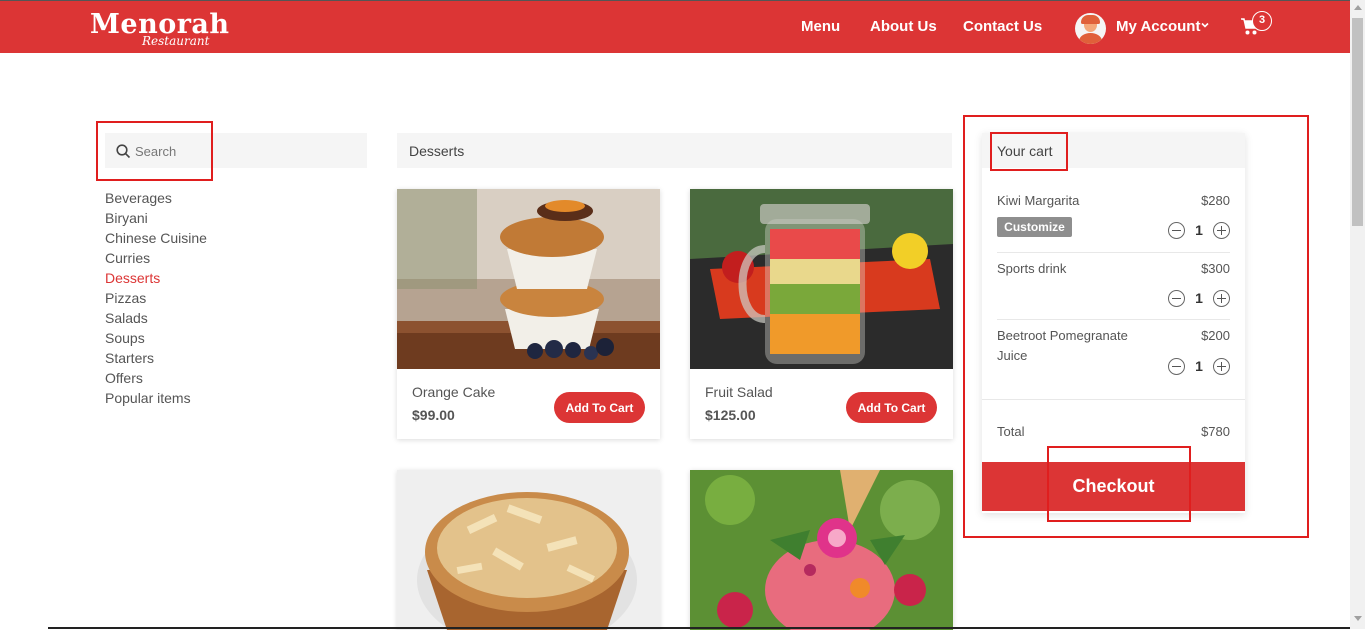  I want to click on cart-item: Beetroot Pomegranate Juice $200 1, so click(1113, 356).